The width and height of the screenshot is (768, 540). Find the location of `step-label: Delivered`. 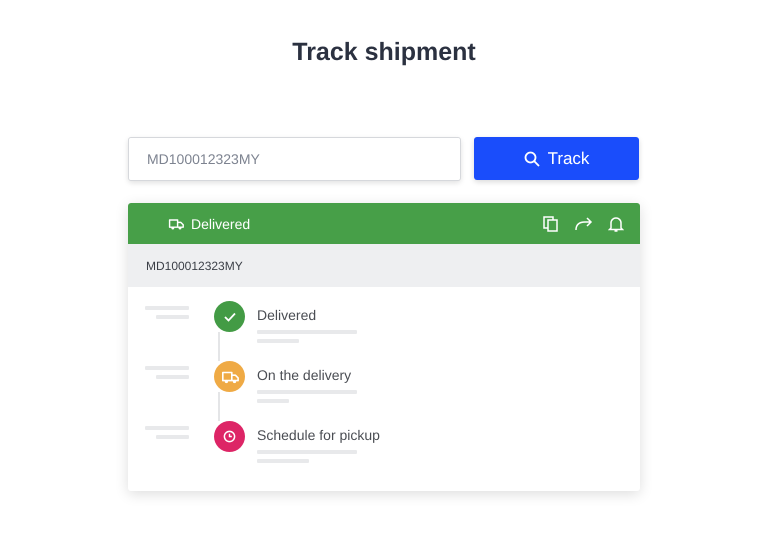

step-label: Delivered is located at coordinates (287, 315).